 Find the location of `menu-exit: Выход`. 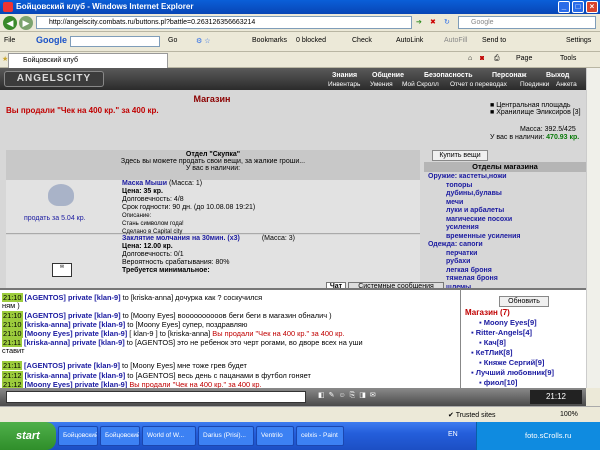

menu-exit: Выход is located at coordinates (557, 76).